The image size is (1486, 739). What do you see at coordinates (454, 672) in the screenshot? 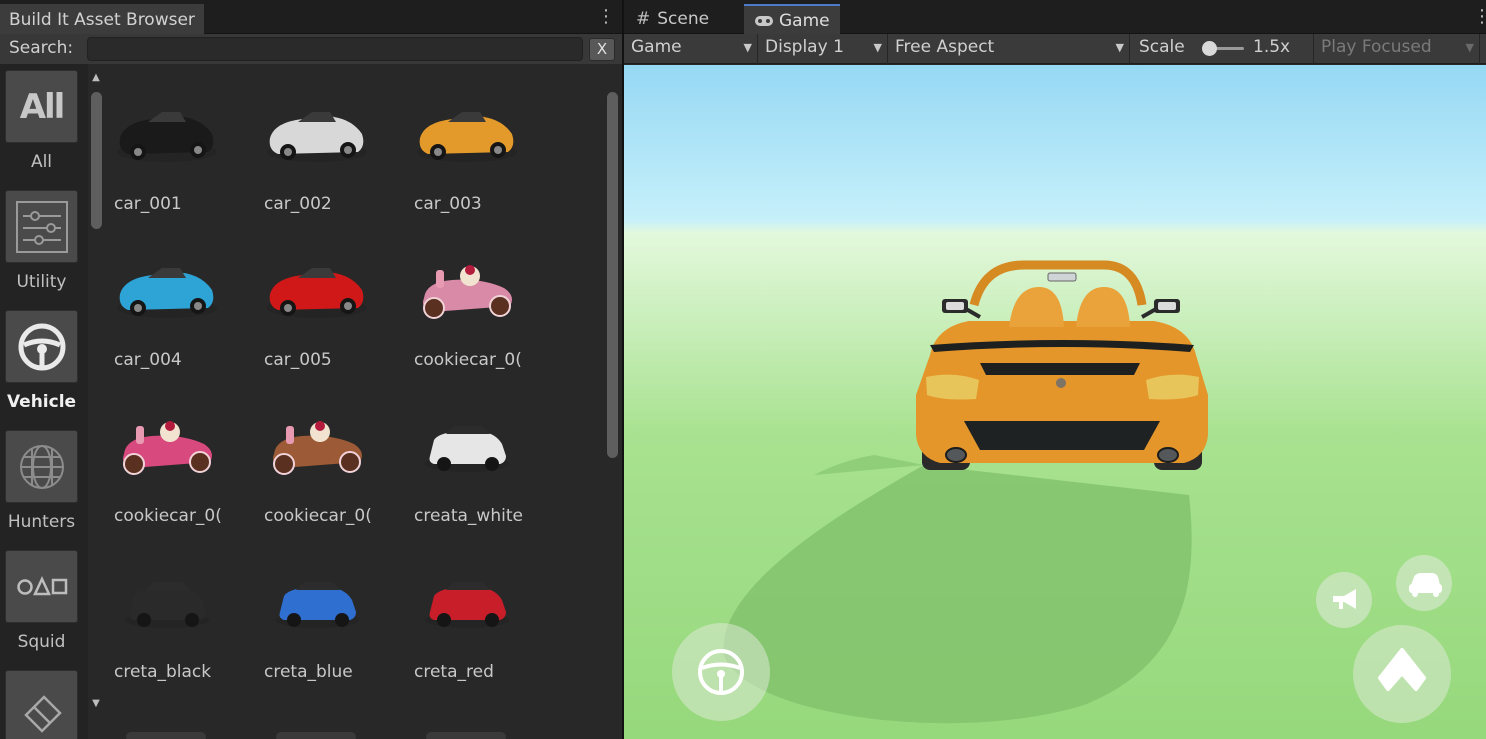
I see `asset-name: creta_red` at bounding box center [454, 672].